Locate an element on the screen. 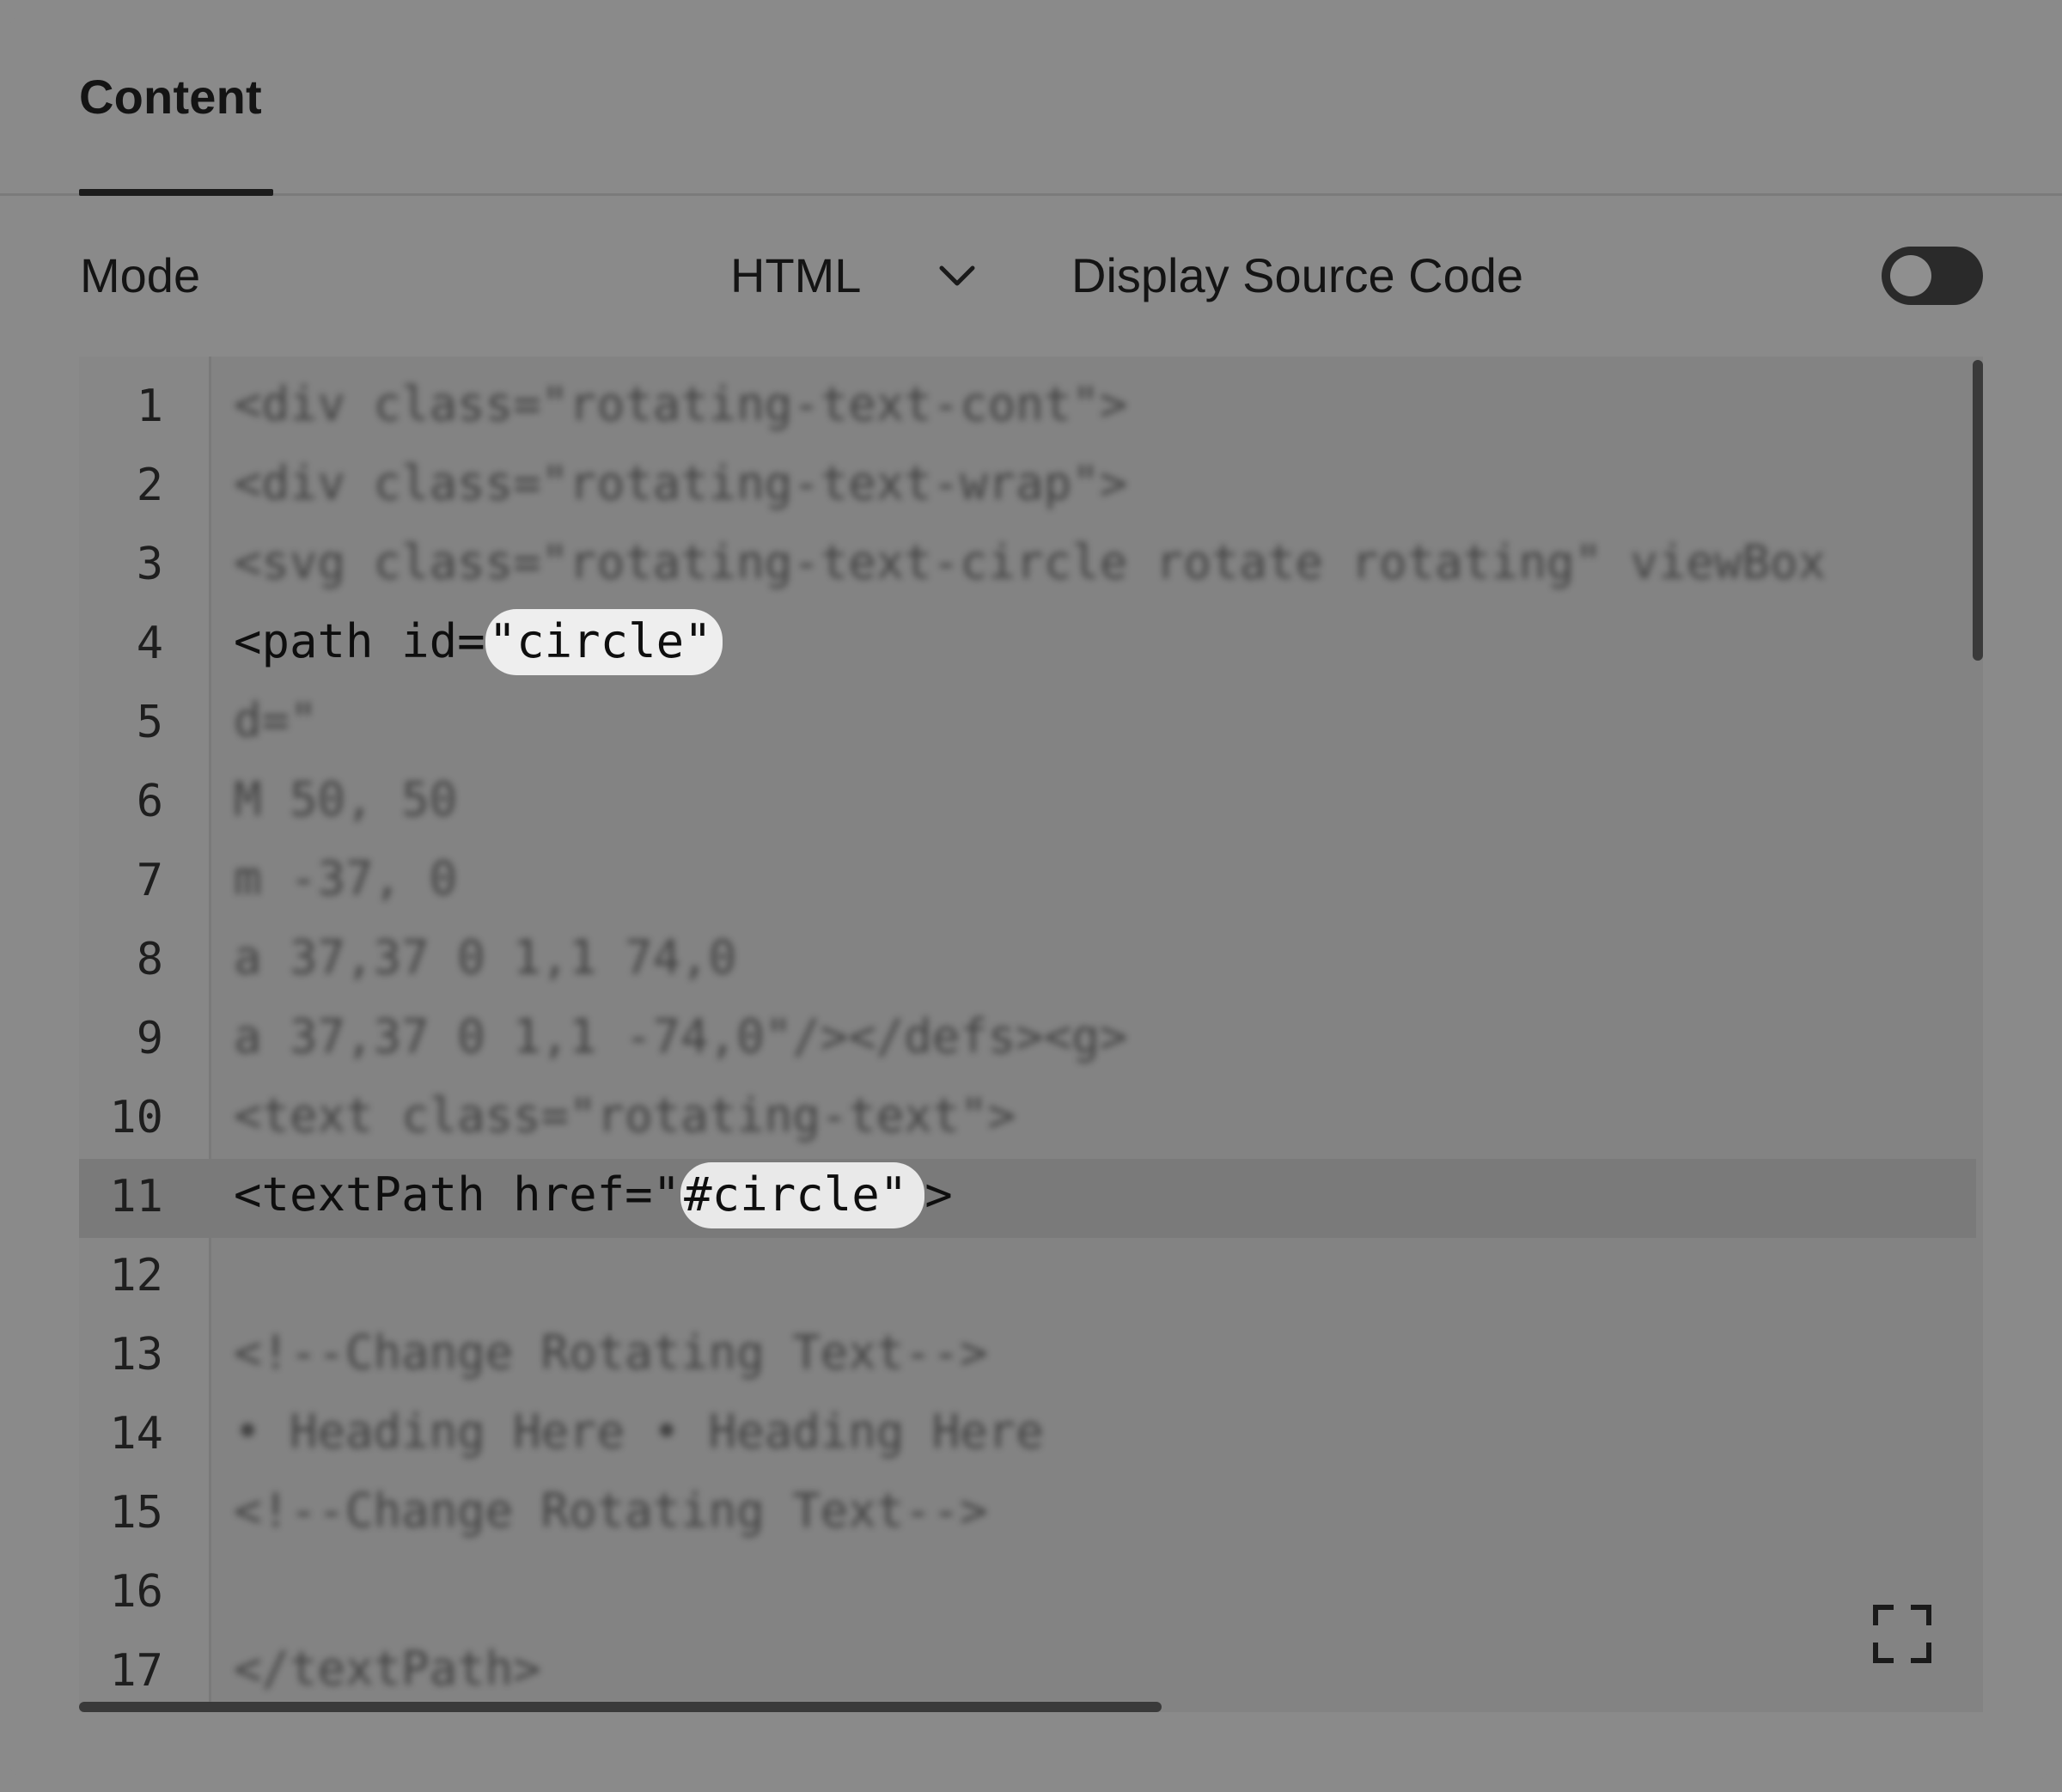 This screenshot has width=2062, height=1792. code-line: 8 a 37,37 0 1,1 74,0 is located at coordinates (1027, 961).